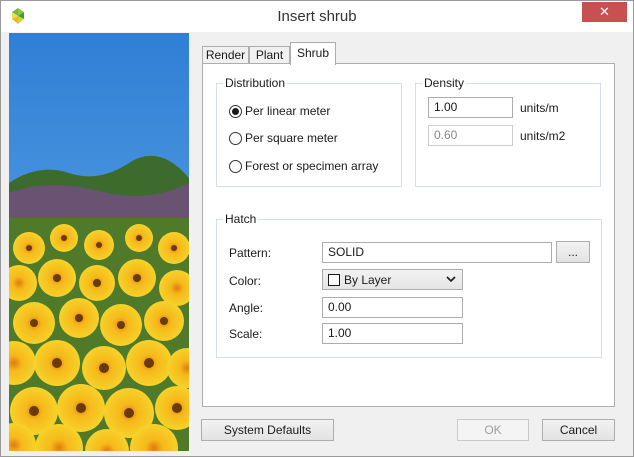 The image size is (634, 457). What do you see at coordinates (241, 219) in the screenshot?
I see `hatch-title: Hatch` at bounding box center [241, 219].